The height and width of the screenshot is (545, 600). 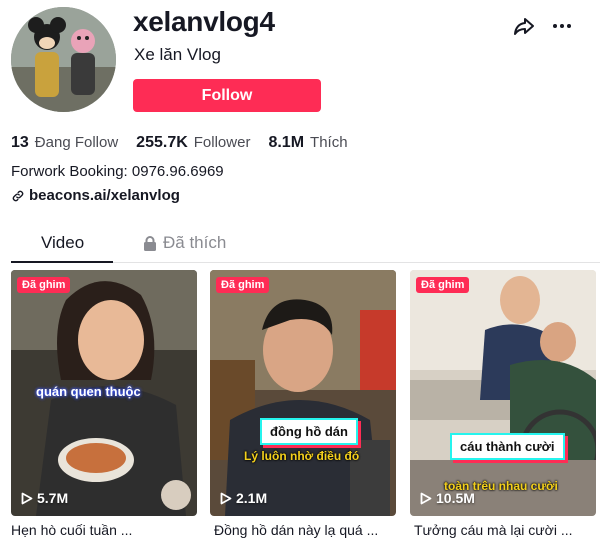 I want to click on following-count: 13, so click(x=20, y=142).